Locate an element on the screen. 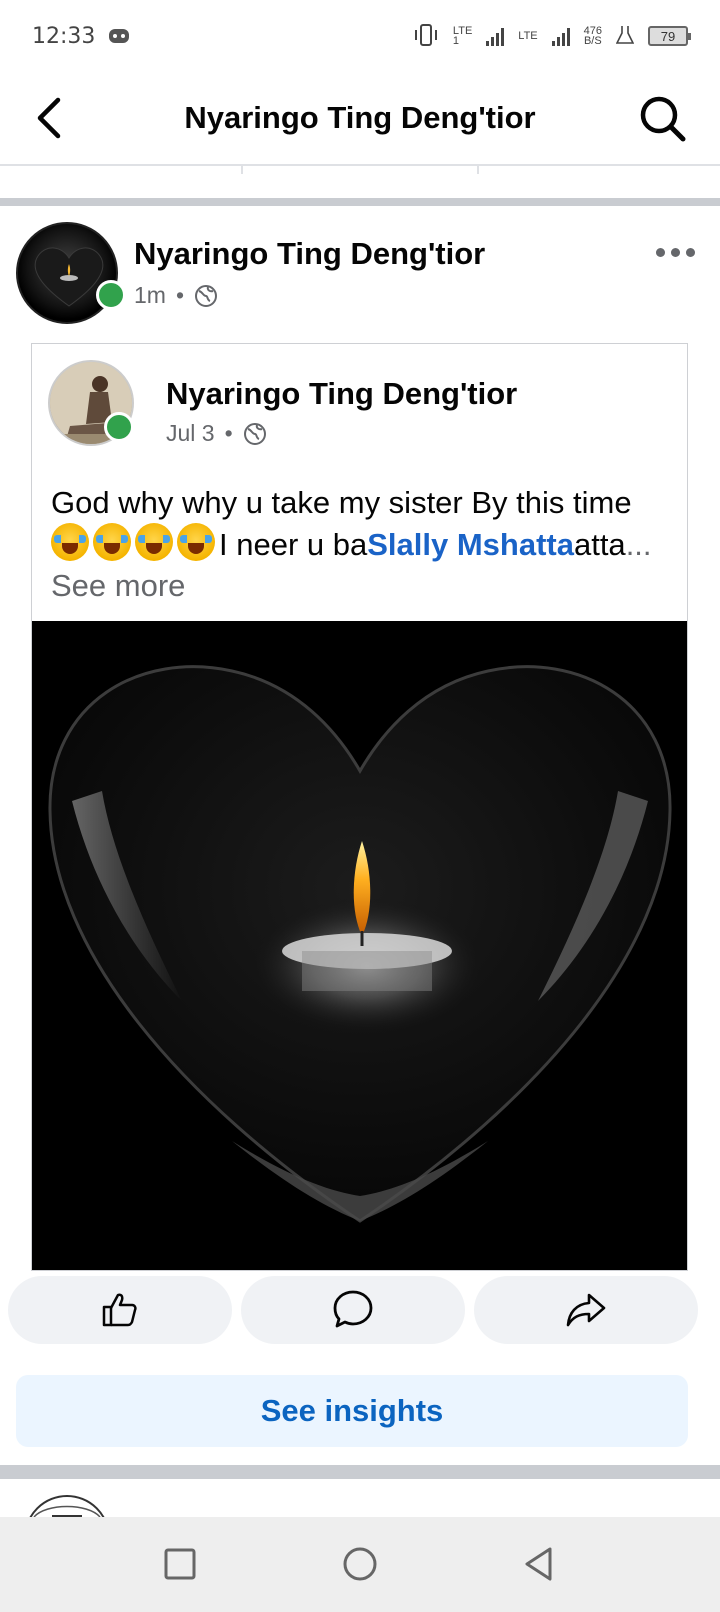 The height and width of the screenshot is (1612, 720). network-speed: 476 B/S is located at coordinates (592, 36).